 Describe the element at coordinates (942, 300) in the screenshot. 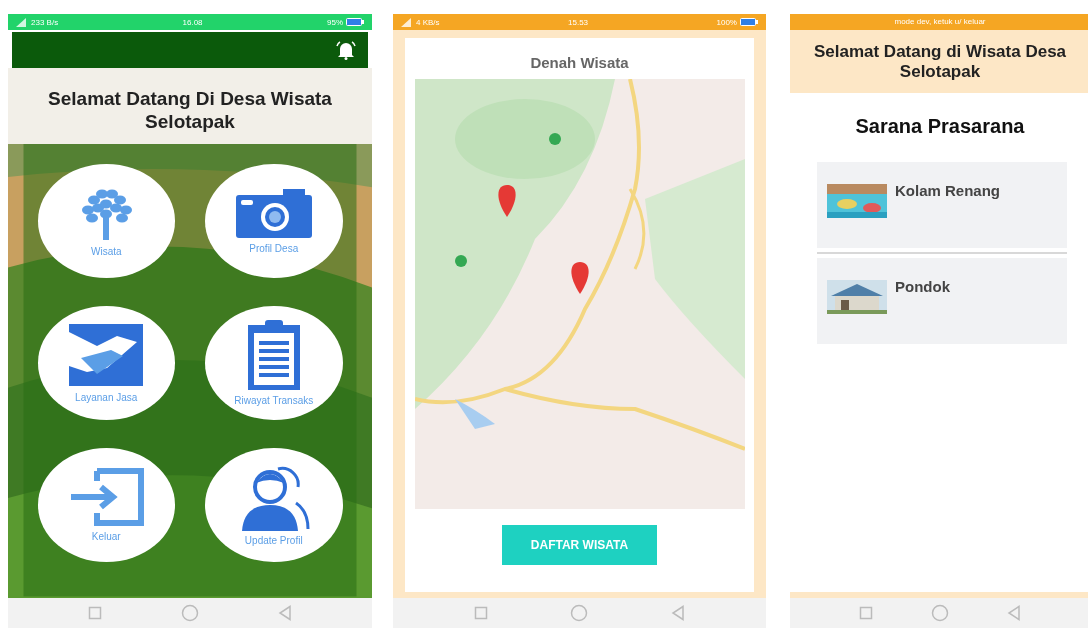

I see `facility-card: Pondok` at that location.